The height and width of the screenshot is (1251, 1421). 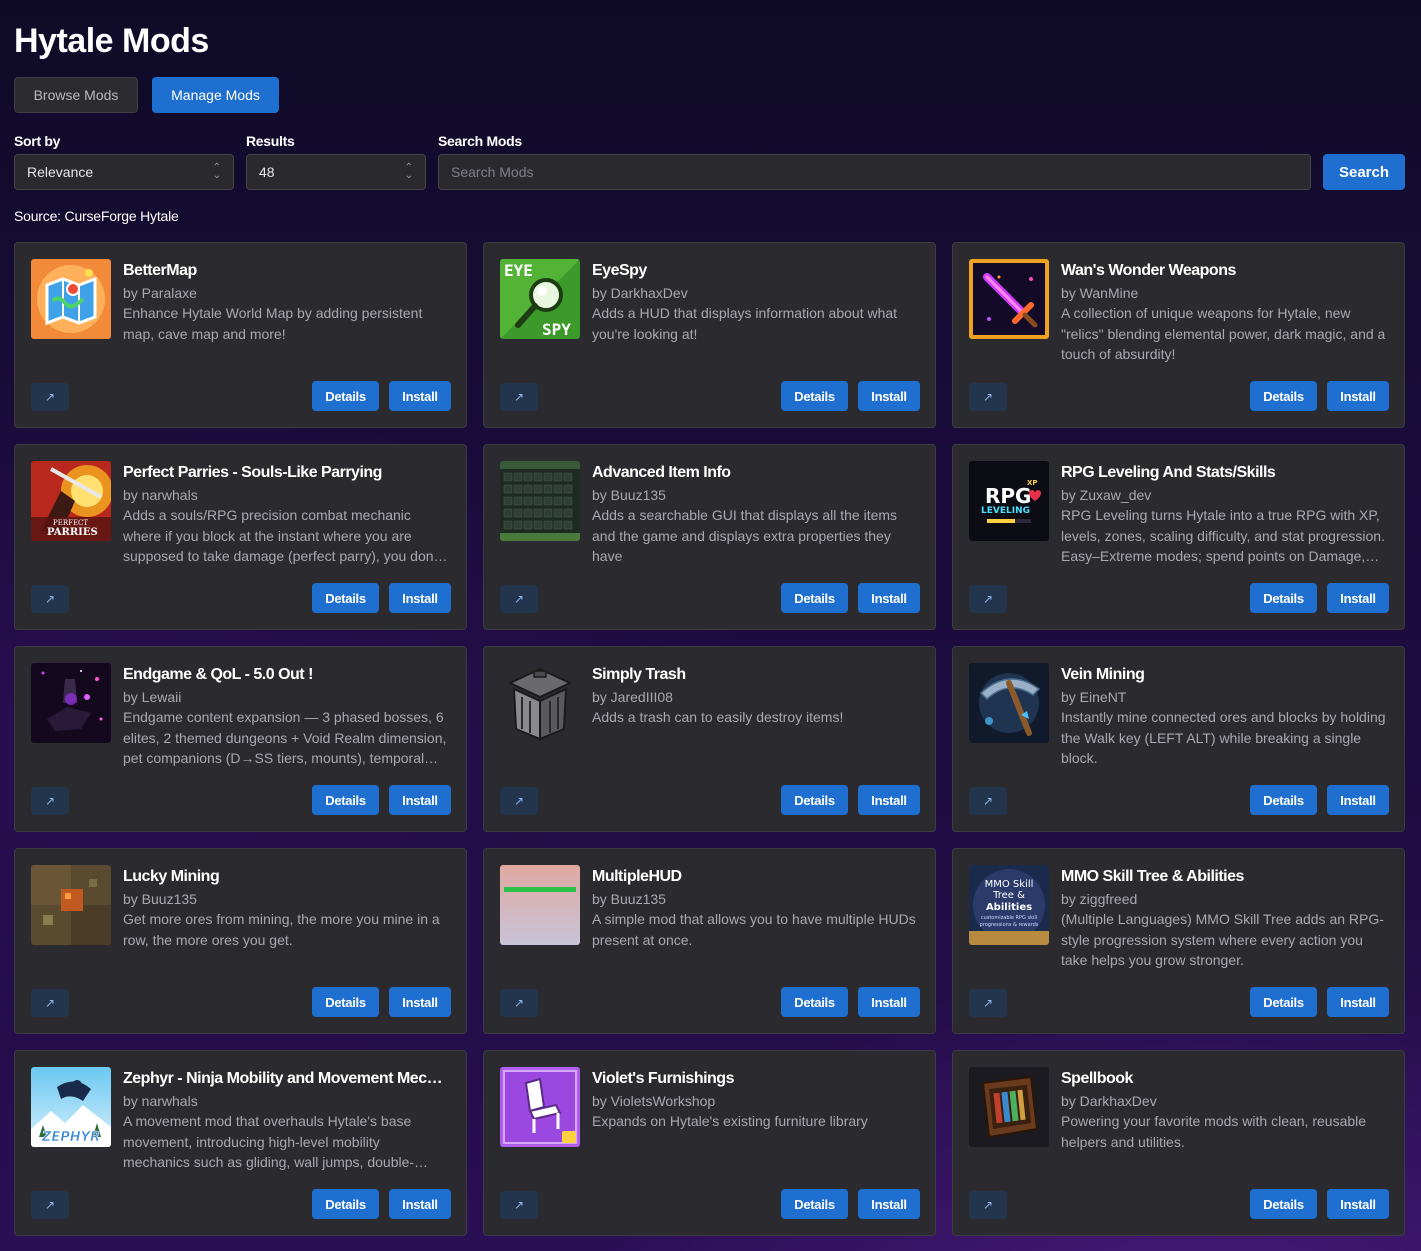 I want to click on sort-select: Relevance ⌃ ⌄, so click(x=124, y=172).